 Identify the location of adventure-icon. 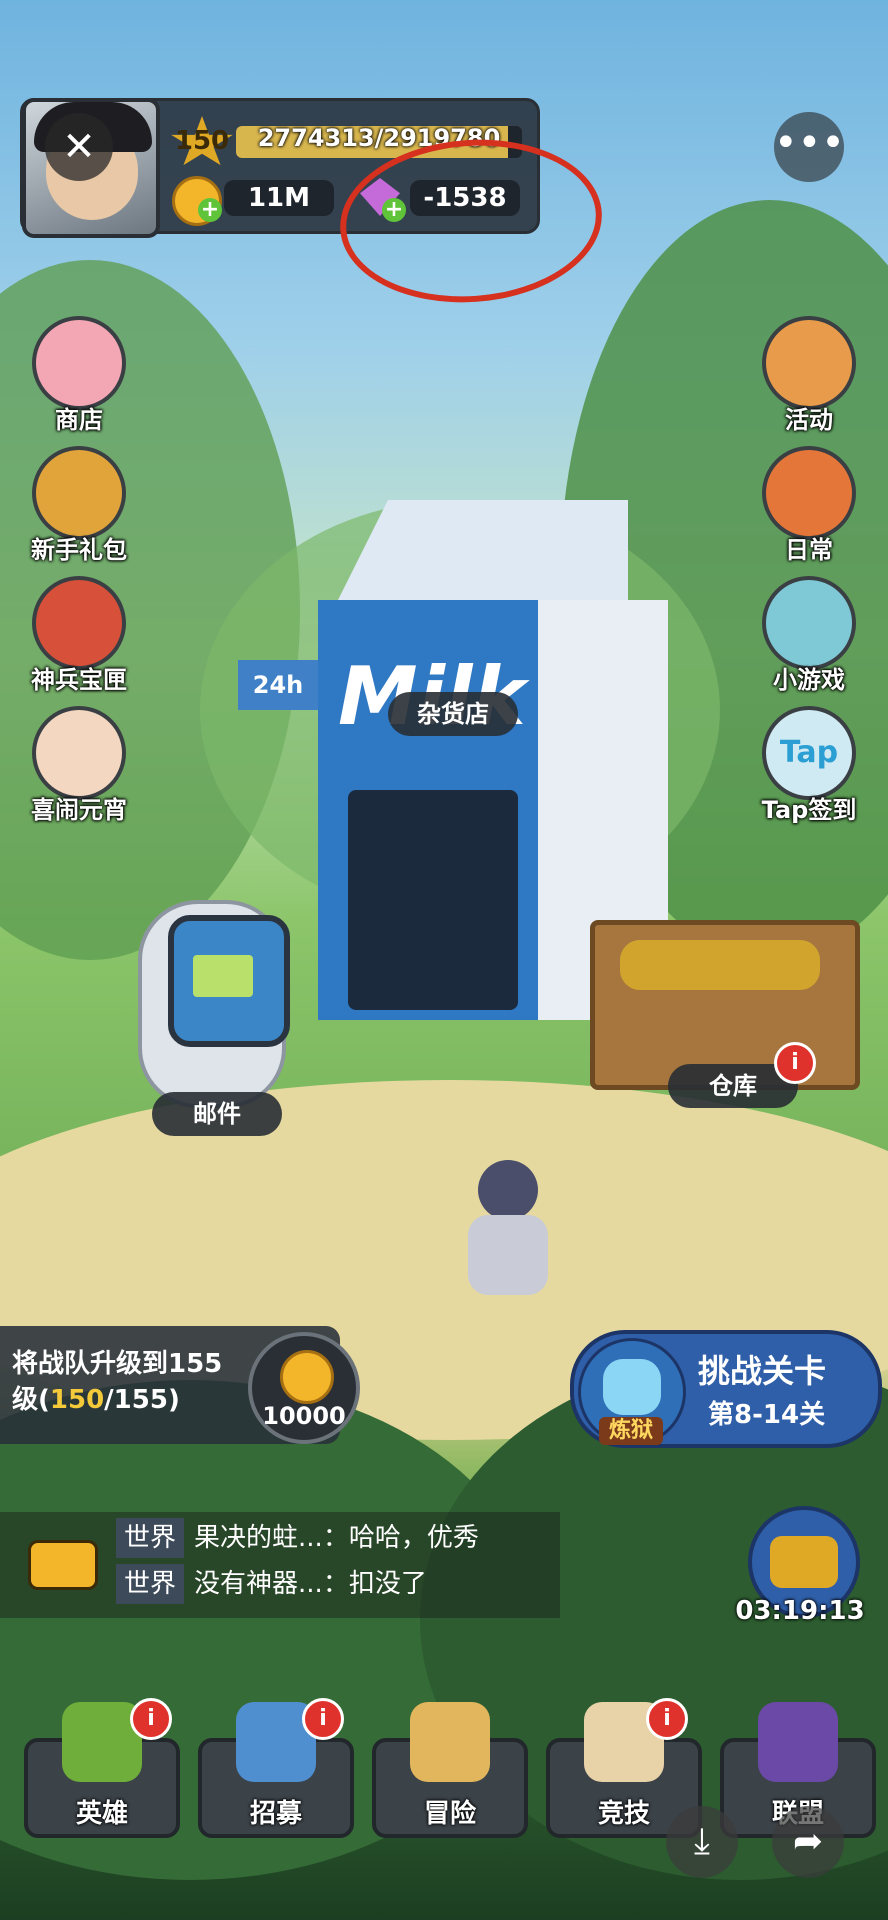
(450, 1742).